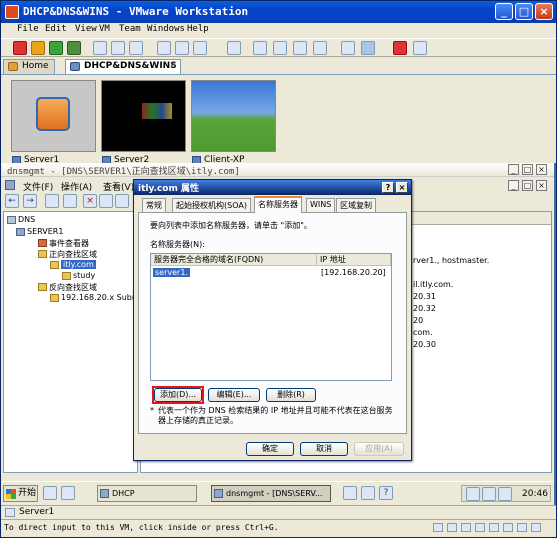  I want to click on printer-icon, so click(522, 527).